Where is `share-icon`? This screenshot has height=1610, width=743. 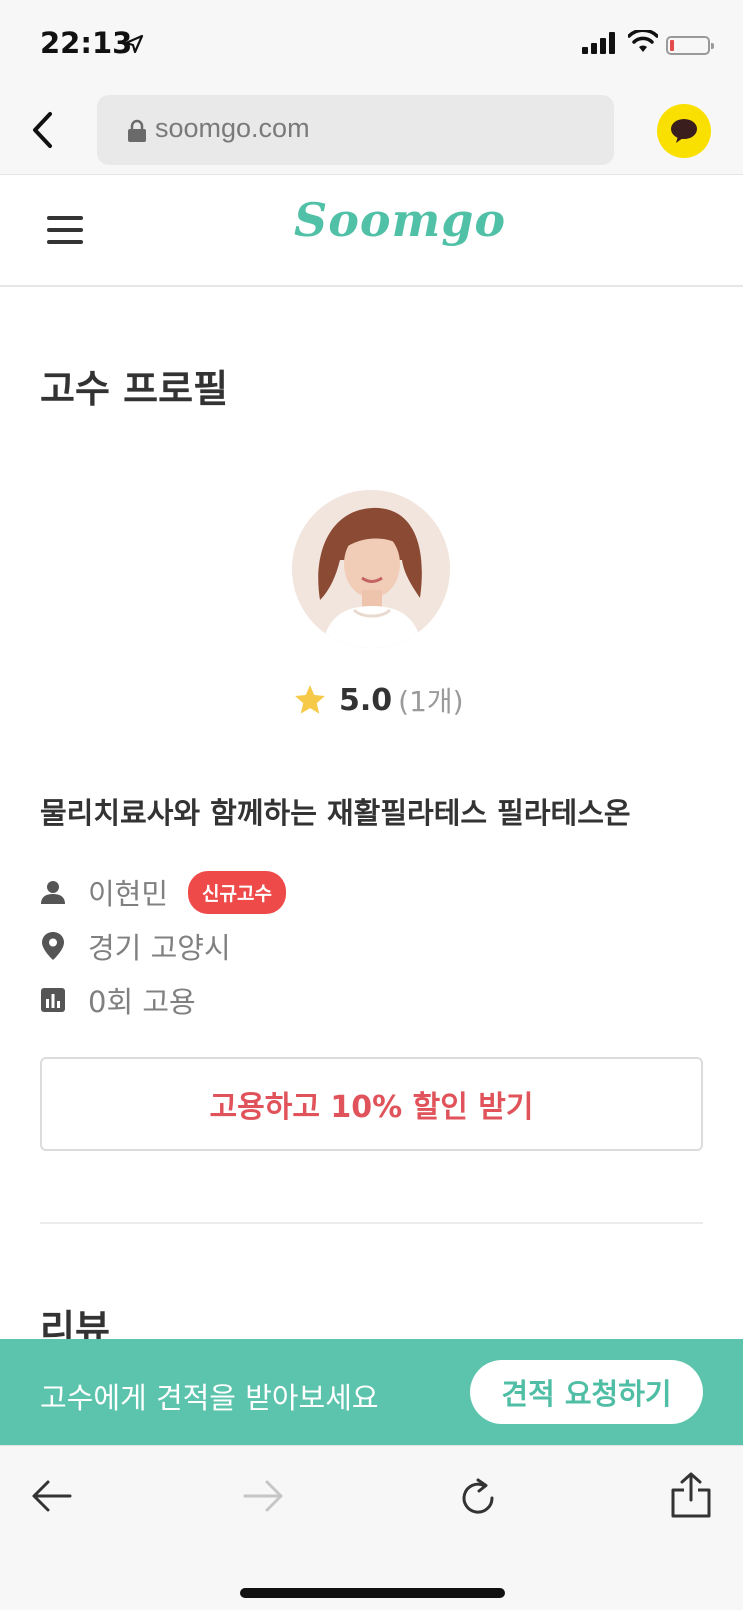 share-icon is located at coordinates (691, 1495).